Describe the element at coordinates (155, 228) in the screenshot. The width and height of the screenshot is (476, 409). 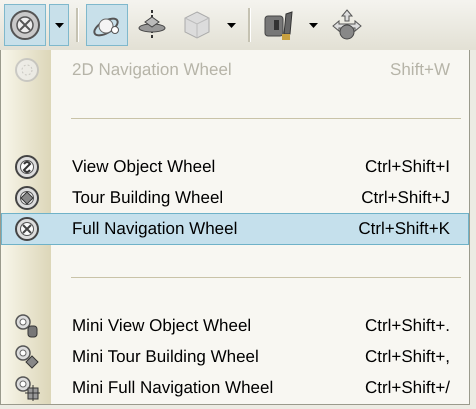
I see `menu-item-label: Full Navigation Wheel` at that location.